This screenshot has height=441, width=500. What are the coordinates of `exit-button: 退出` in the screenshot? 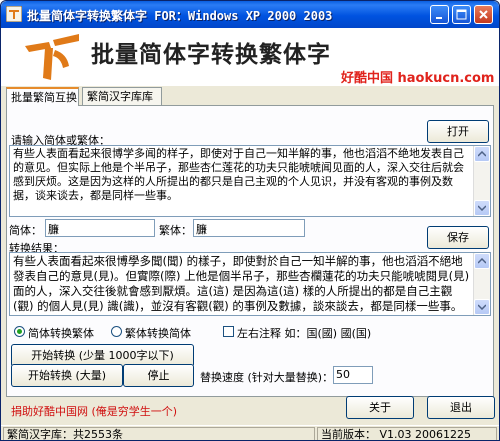 It's located at (461, 407).